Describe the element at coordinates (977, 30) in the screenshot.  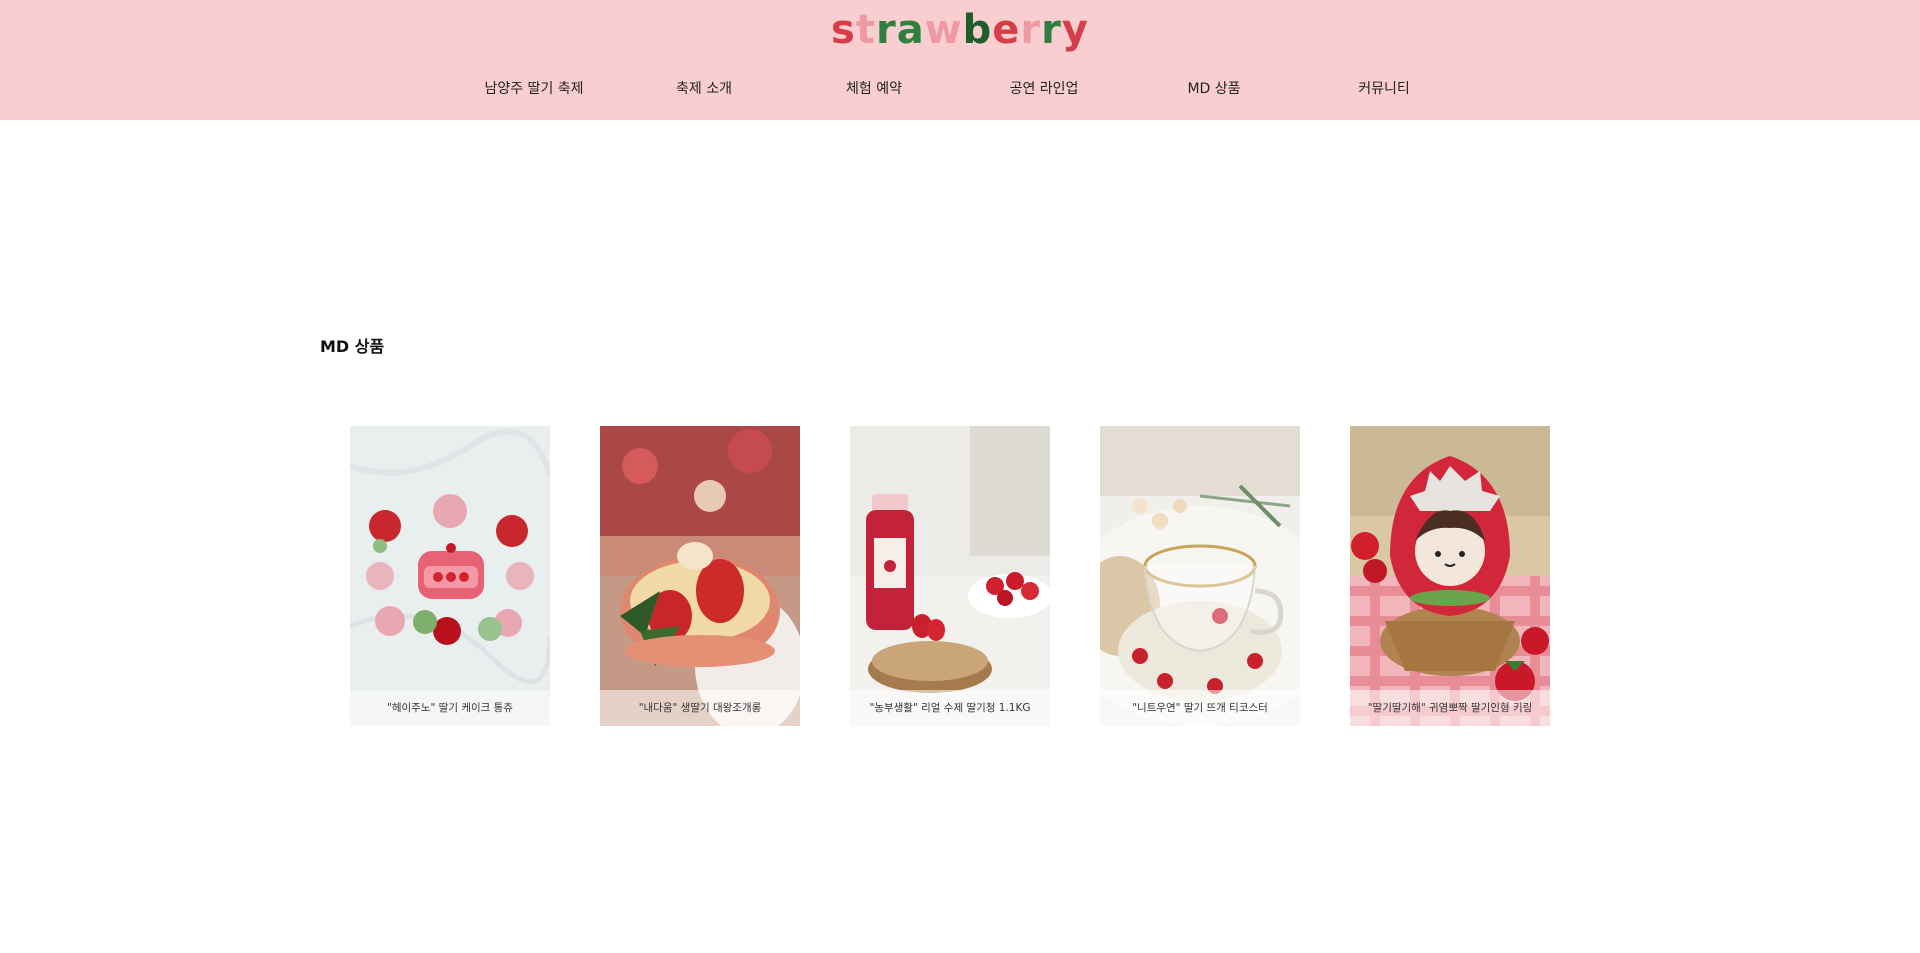
I see `logo-letter: b` at that location.